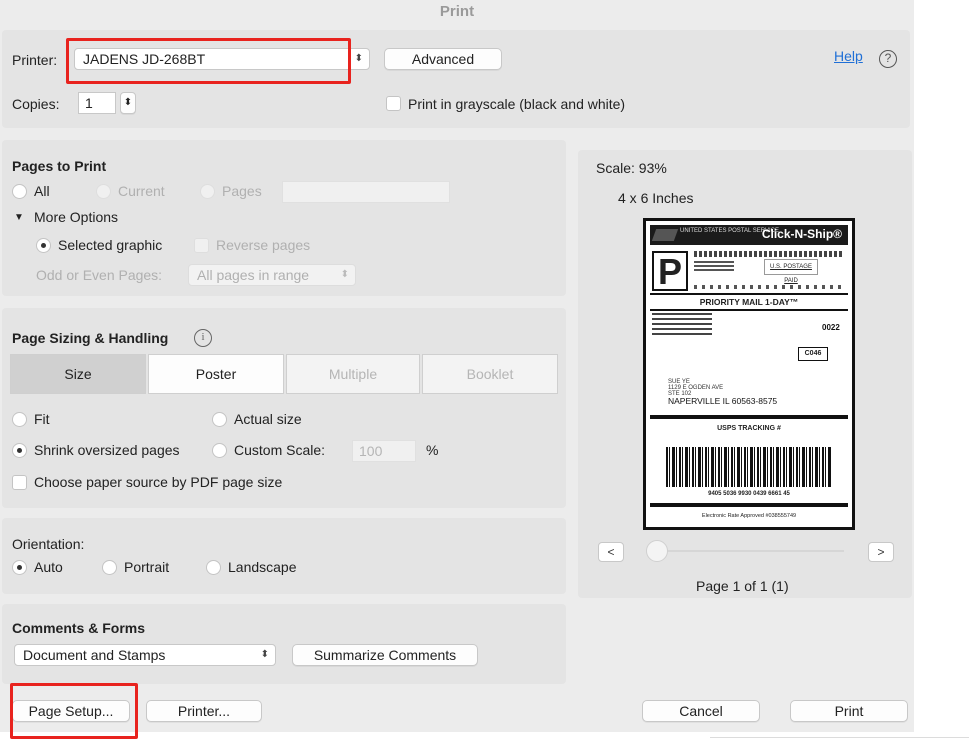 This screenshot has height=742, width=969. What do you see at coordinates (280, 450) in the screenshot?
I see `custom-scale-label: Custom Scale:` at bounding box center [280, 450].